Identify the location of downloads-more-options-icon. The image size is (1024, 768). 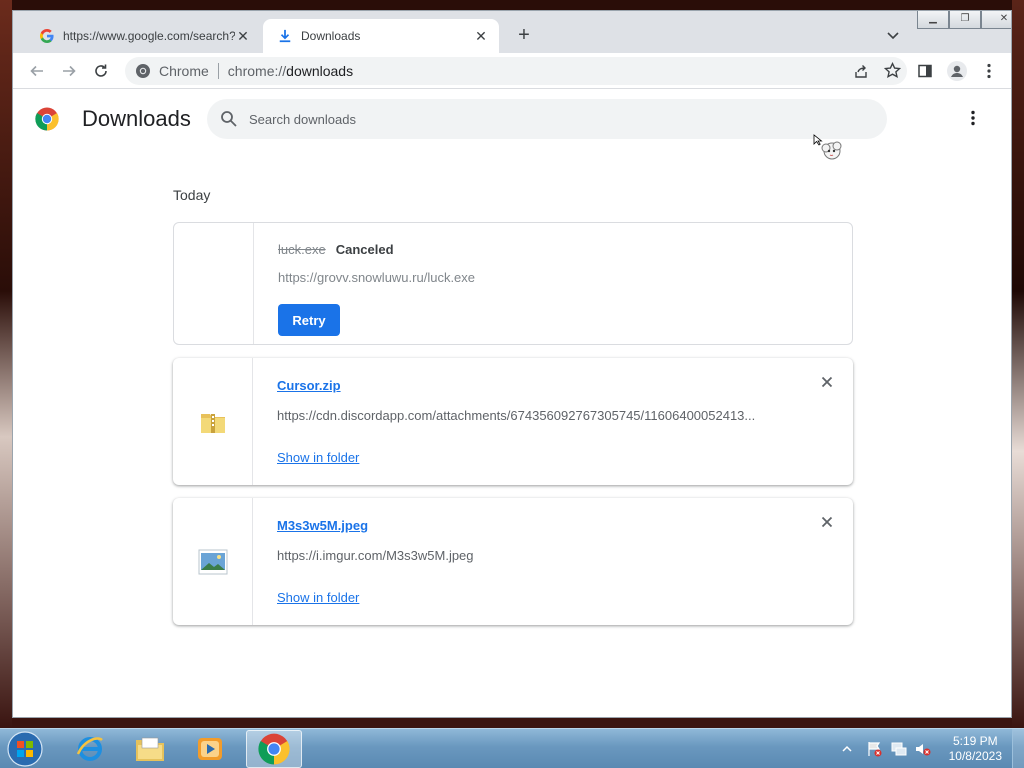
(973, 118).